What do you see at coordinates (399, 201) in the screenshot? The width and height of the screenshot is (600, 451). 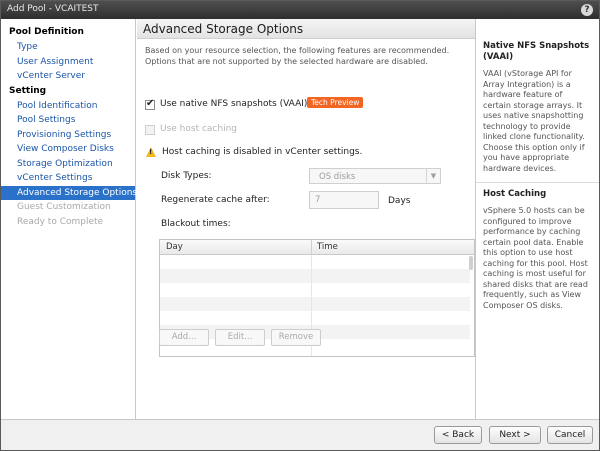 I see `regenerate-unit: Days` at bounding box center [399, 201].